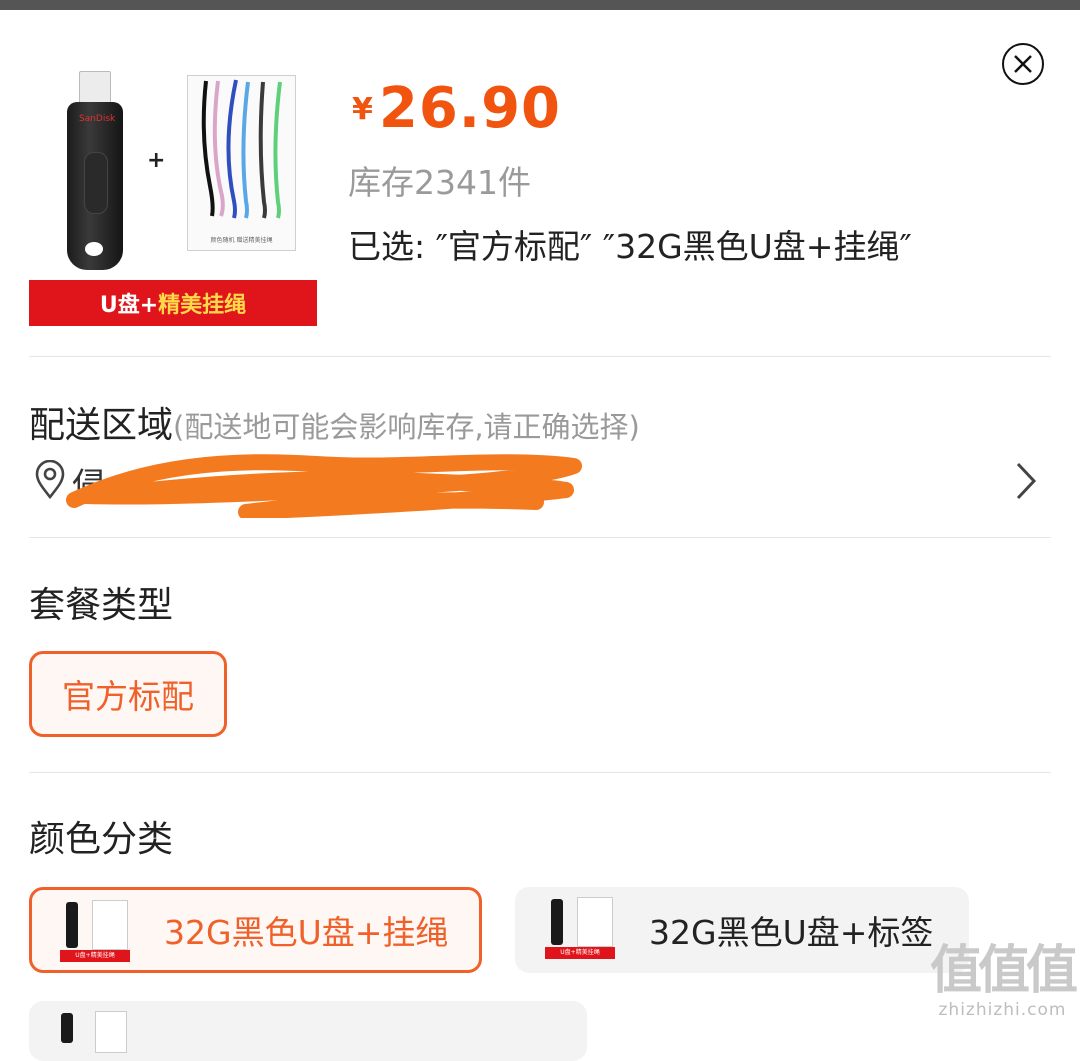 The height and width of the screenshot is (1061, 1080). I want to click on location-pin-icon, so click(50, 480).